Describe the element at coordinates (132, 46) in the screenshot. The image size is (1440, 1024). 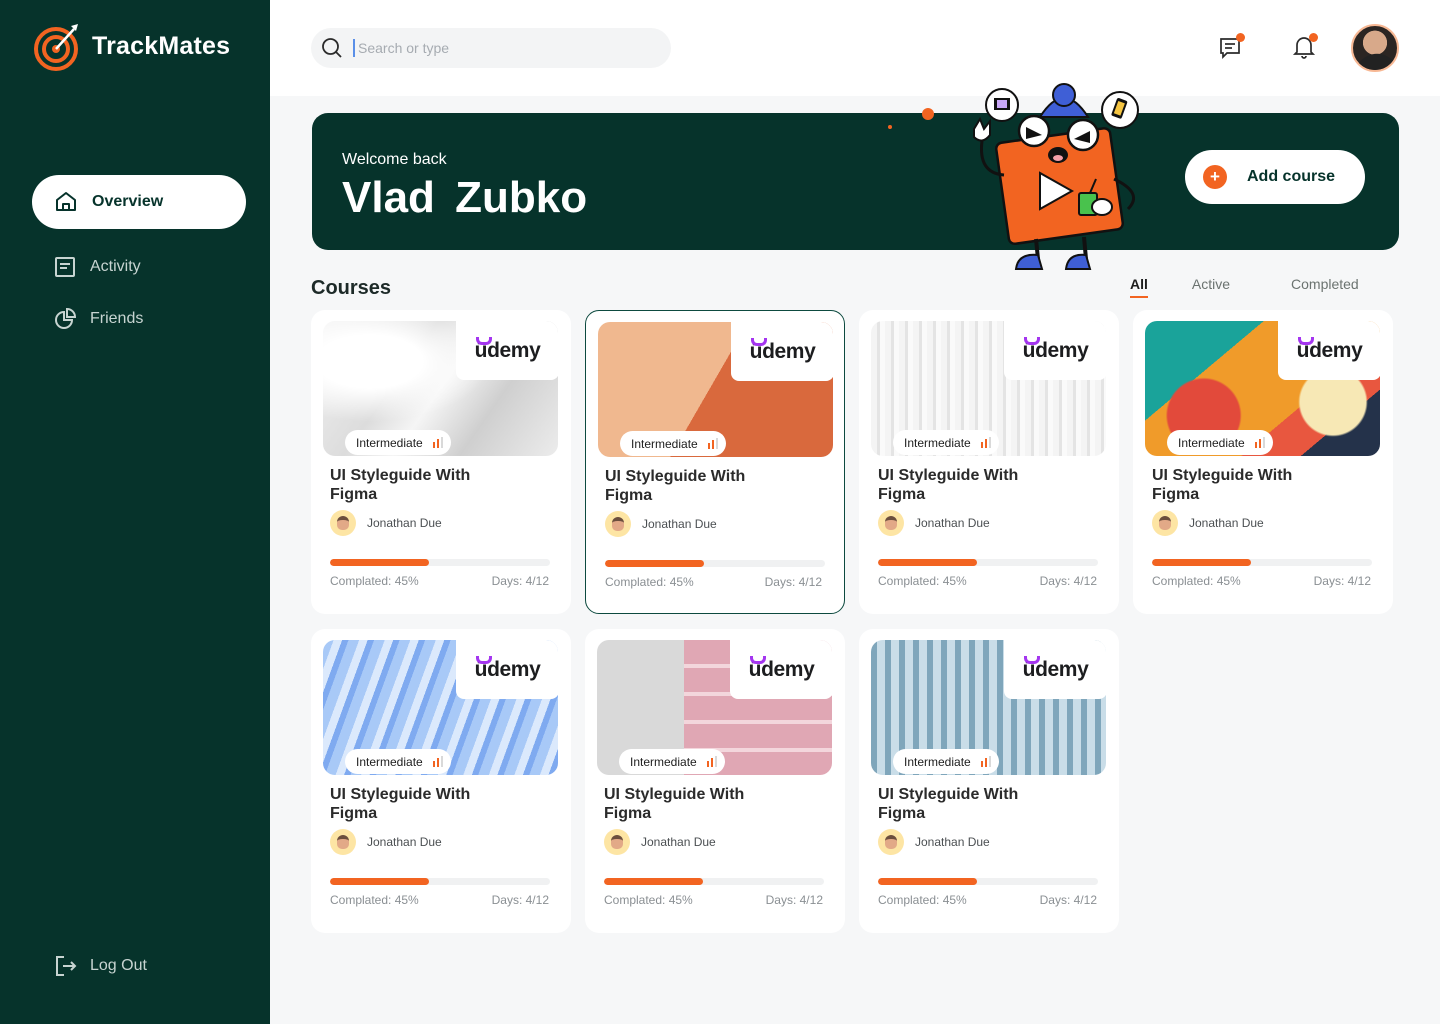
I see `brand: TrackMates` at that location.